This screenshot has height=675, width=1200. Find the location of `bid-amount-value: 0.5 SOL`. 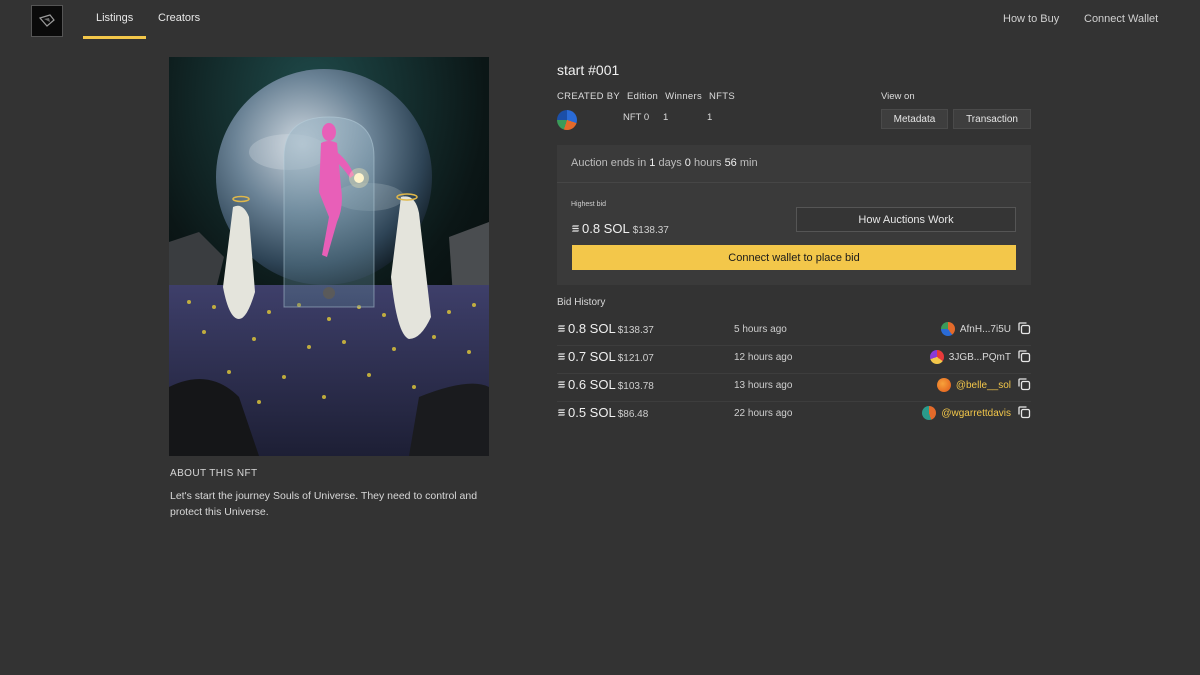

bid-amount-value: 0.5 SOL is located at coordinates (592, 412).